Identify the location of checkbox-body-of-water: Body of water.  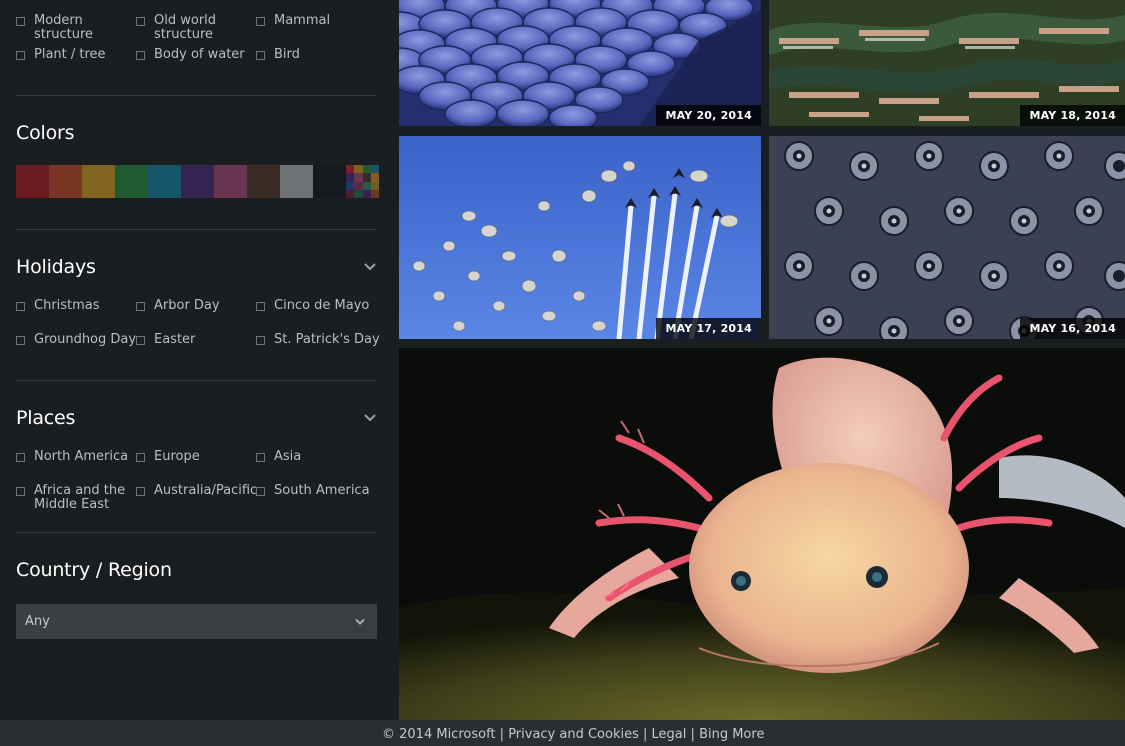
(195, 55).